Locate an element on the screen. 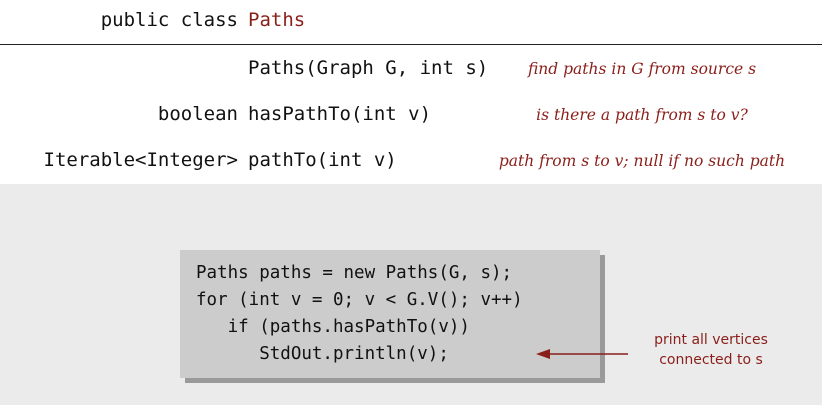 Image resolution: width=822 pixels, height=405 pixels. api-header: public class Paths is located at coordinates (411, 22).